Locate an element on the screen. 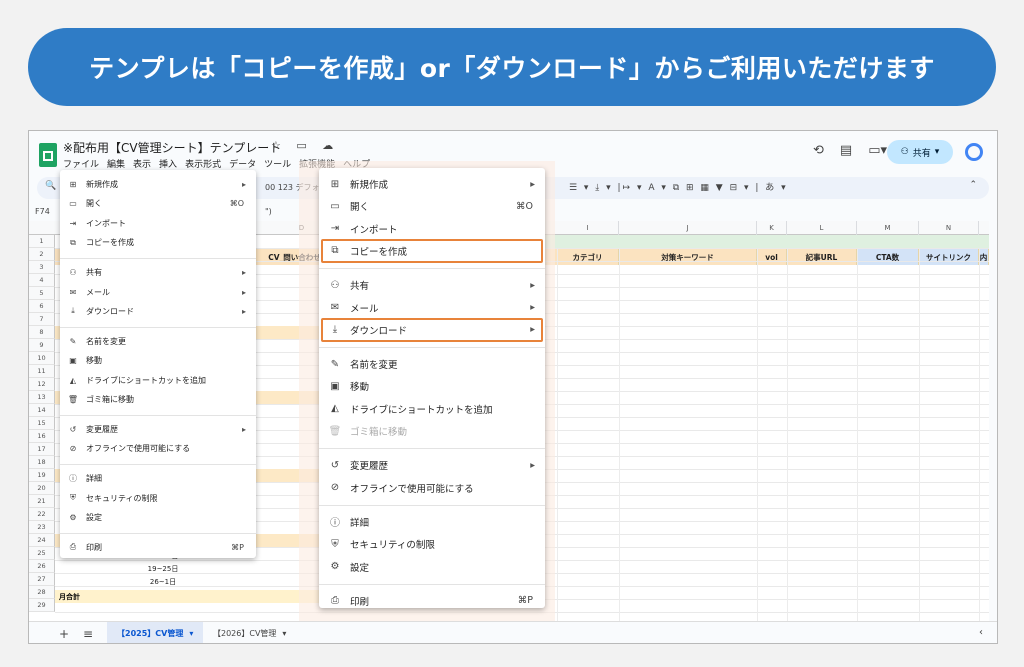  menu-item-make-copy: ⧉ コピーを作成 is located at coordinates (158, 242).